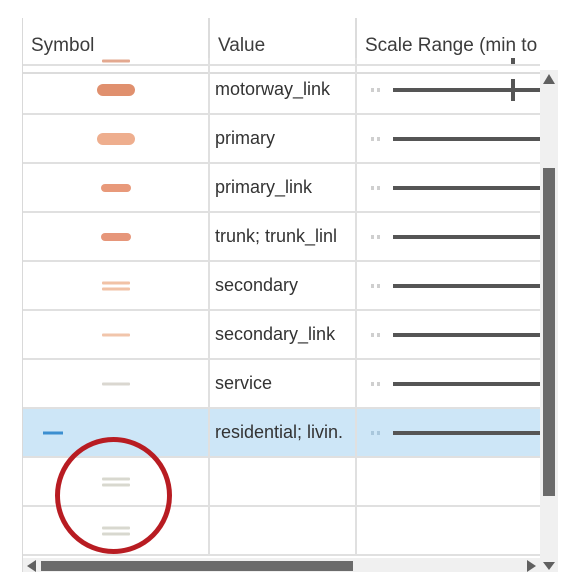  I want to click on table-row: motorway_link, so click(281, 90).